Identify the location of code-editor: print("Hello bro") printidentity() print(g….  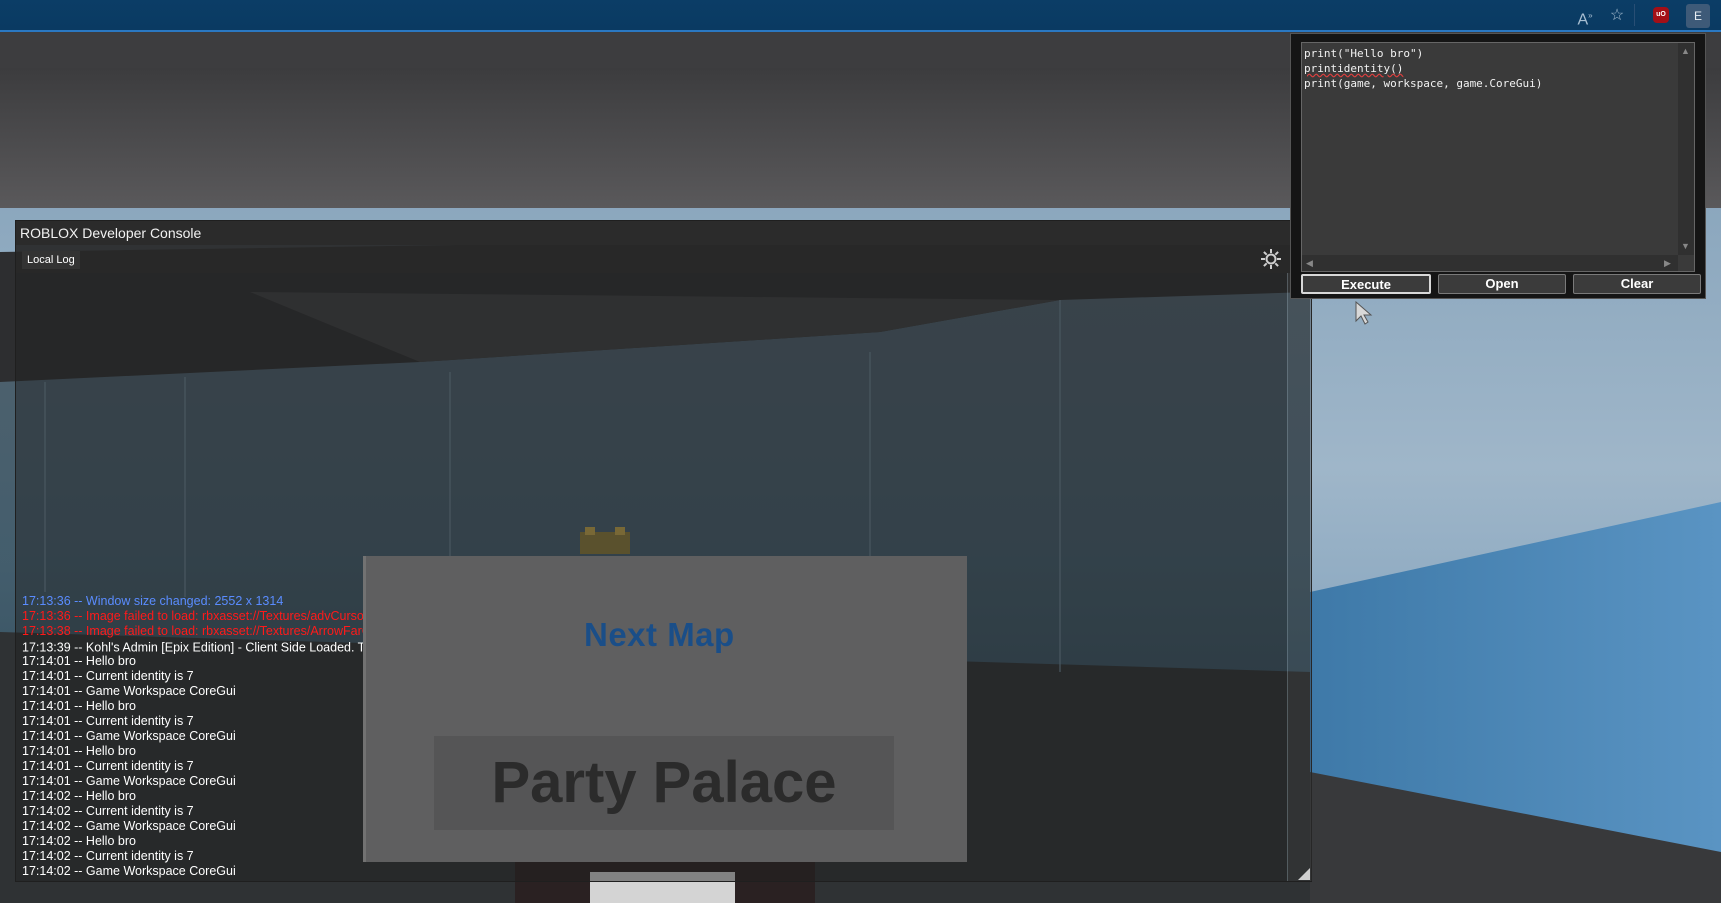
(1498, 157).